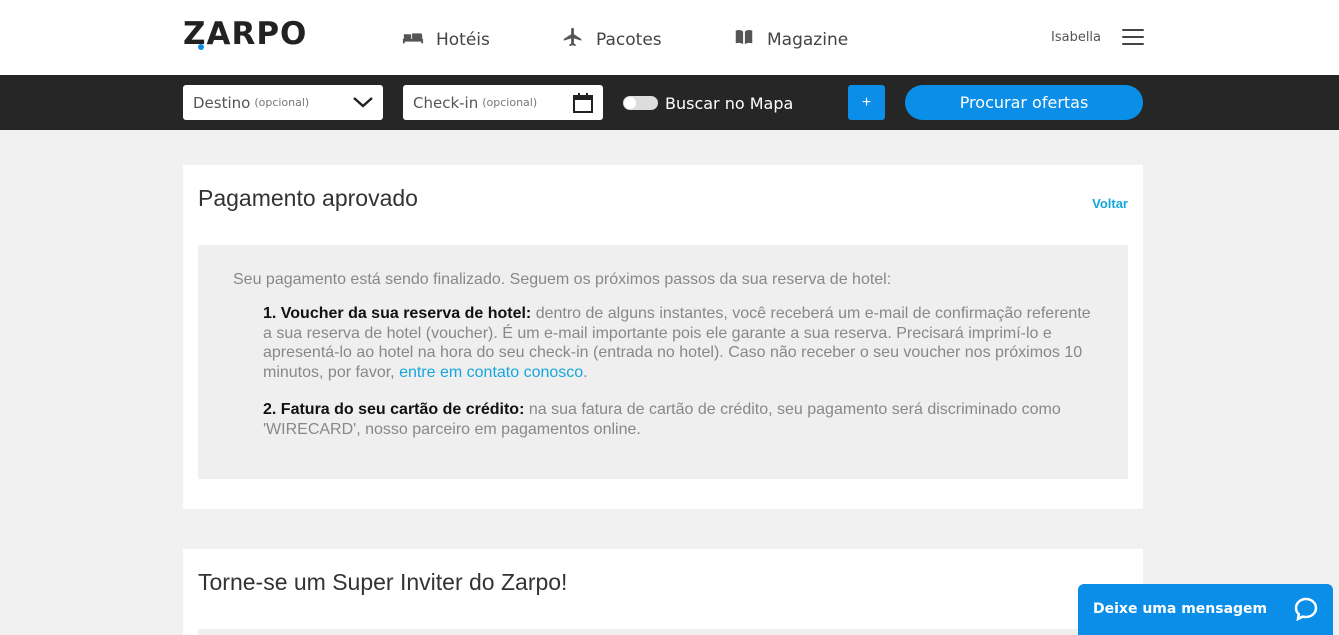  I want to click on nav-hotels: Hotéis, so click(446, 39).